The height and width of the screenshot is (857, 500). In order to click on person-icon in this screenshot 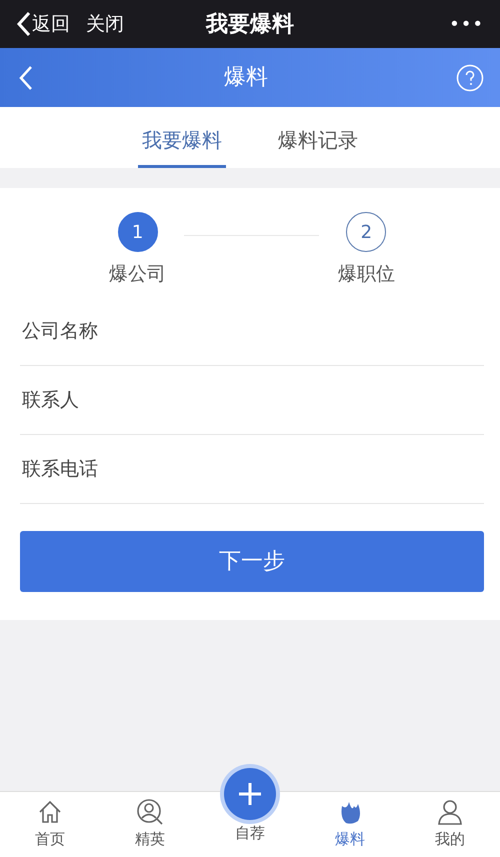, I will do `click(450, 812)`.